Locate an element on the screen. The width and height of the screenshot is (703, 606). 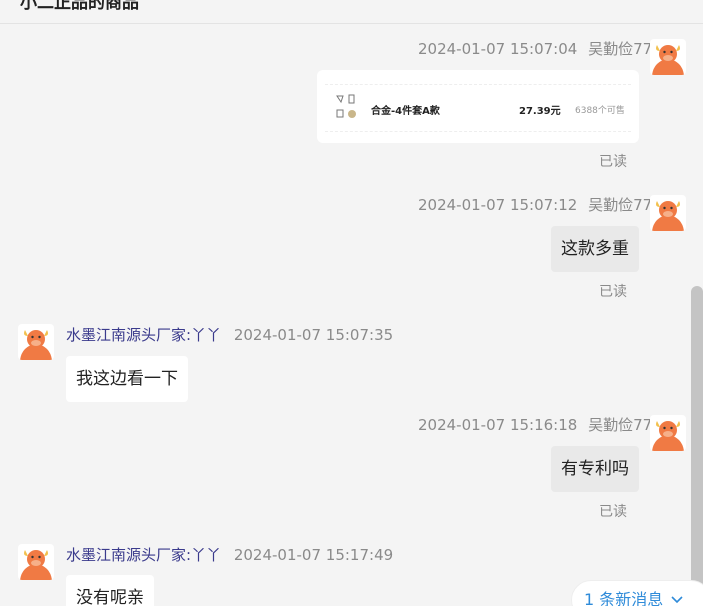
product-sold-count: 6388个可售 is located at coordinates (600, 111).